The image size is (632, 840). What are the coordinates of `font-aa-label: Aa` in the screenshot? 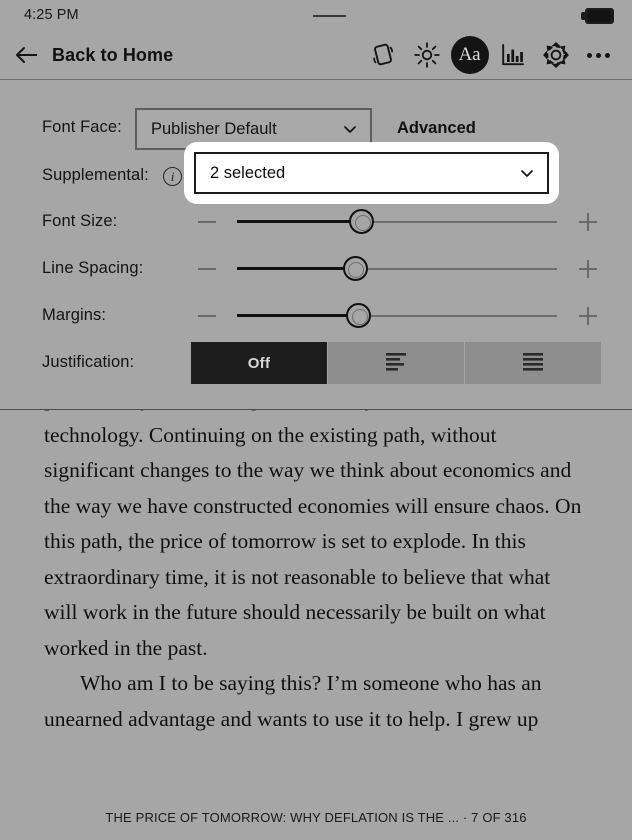 It's located at (469, 55).